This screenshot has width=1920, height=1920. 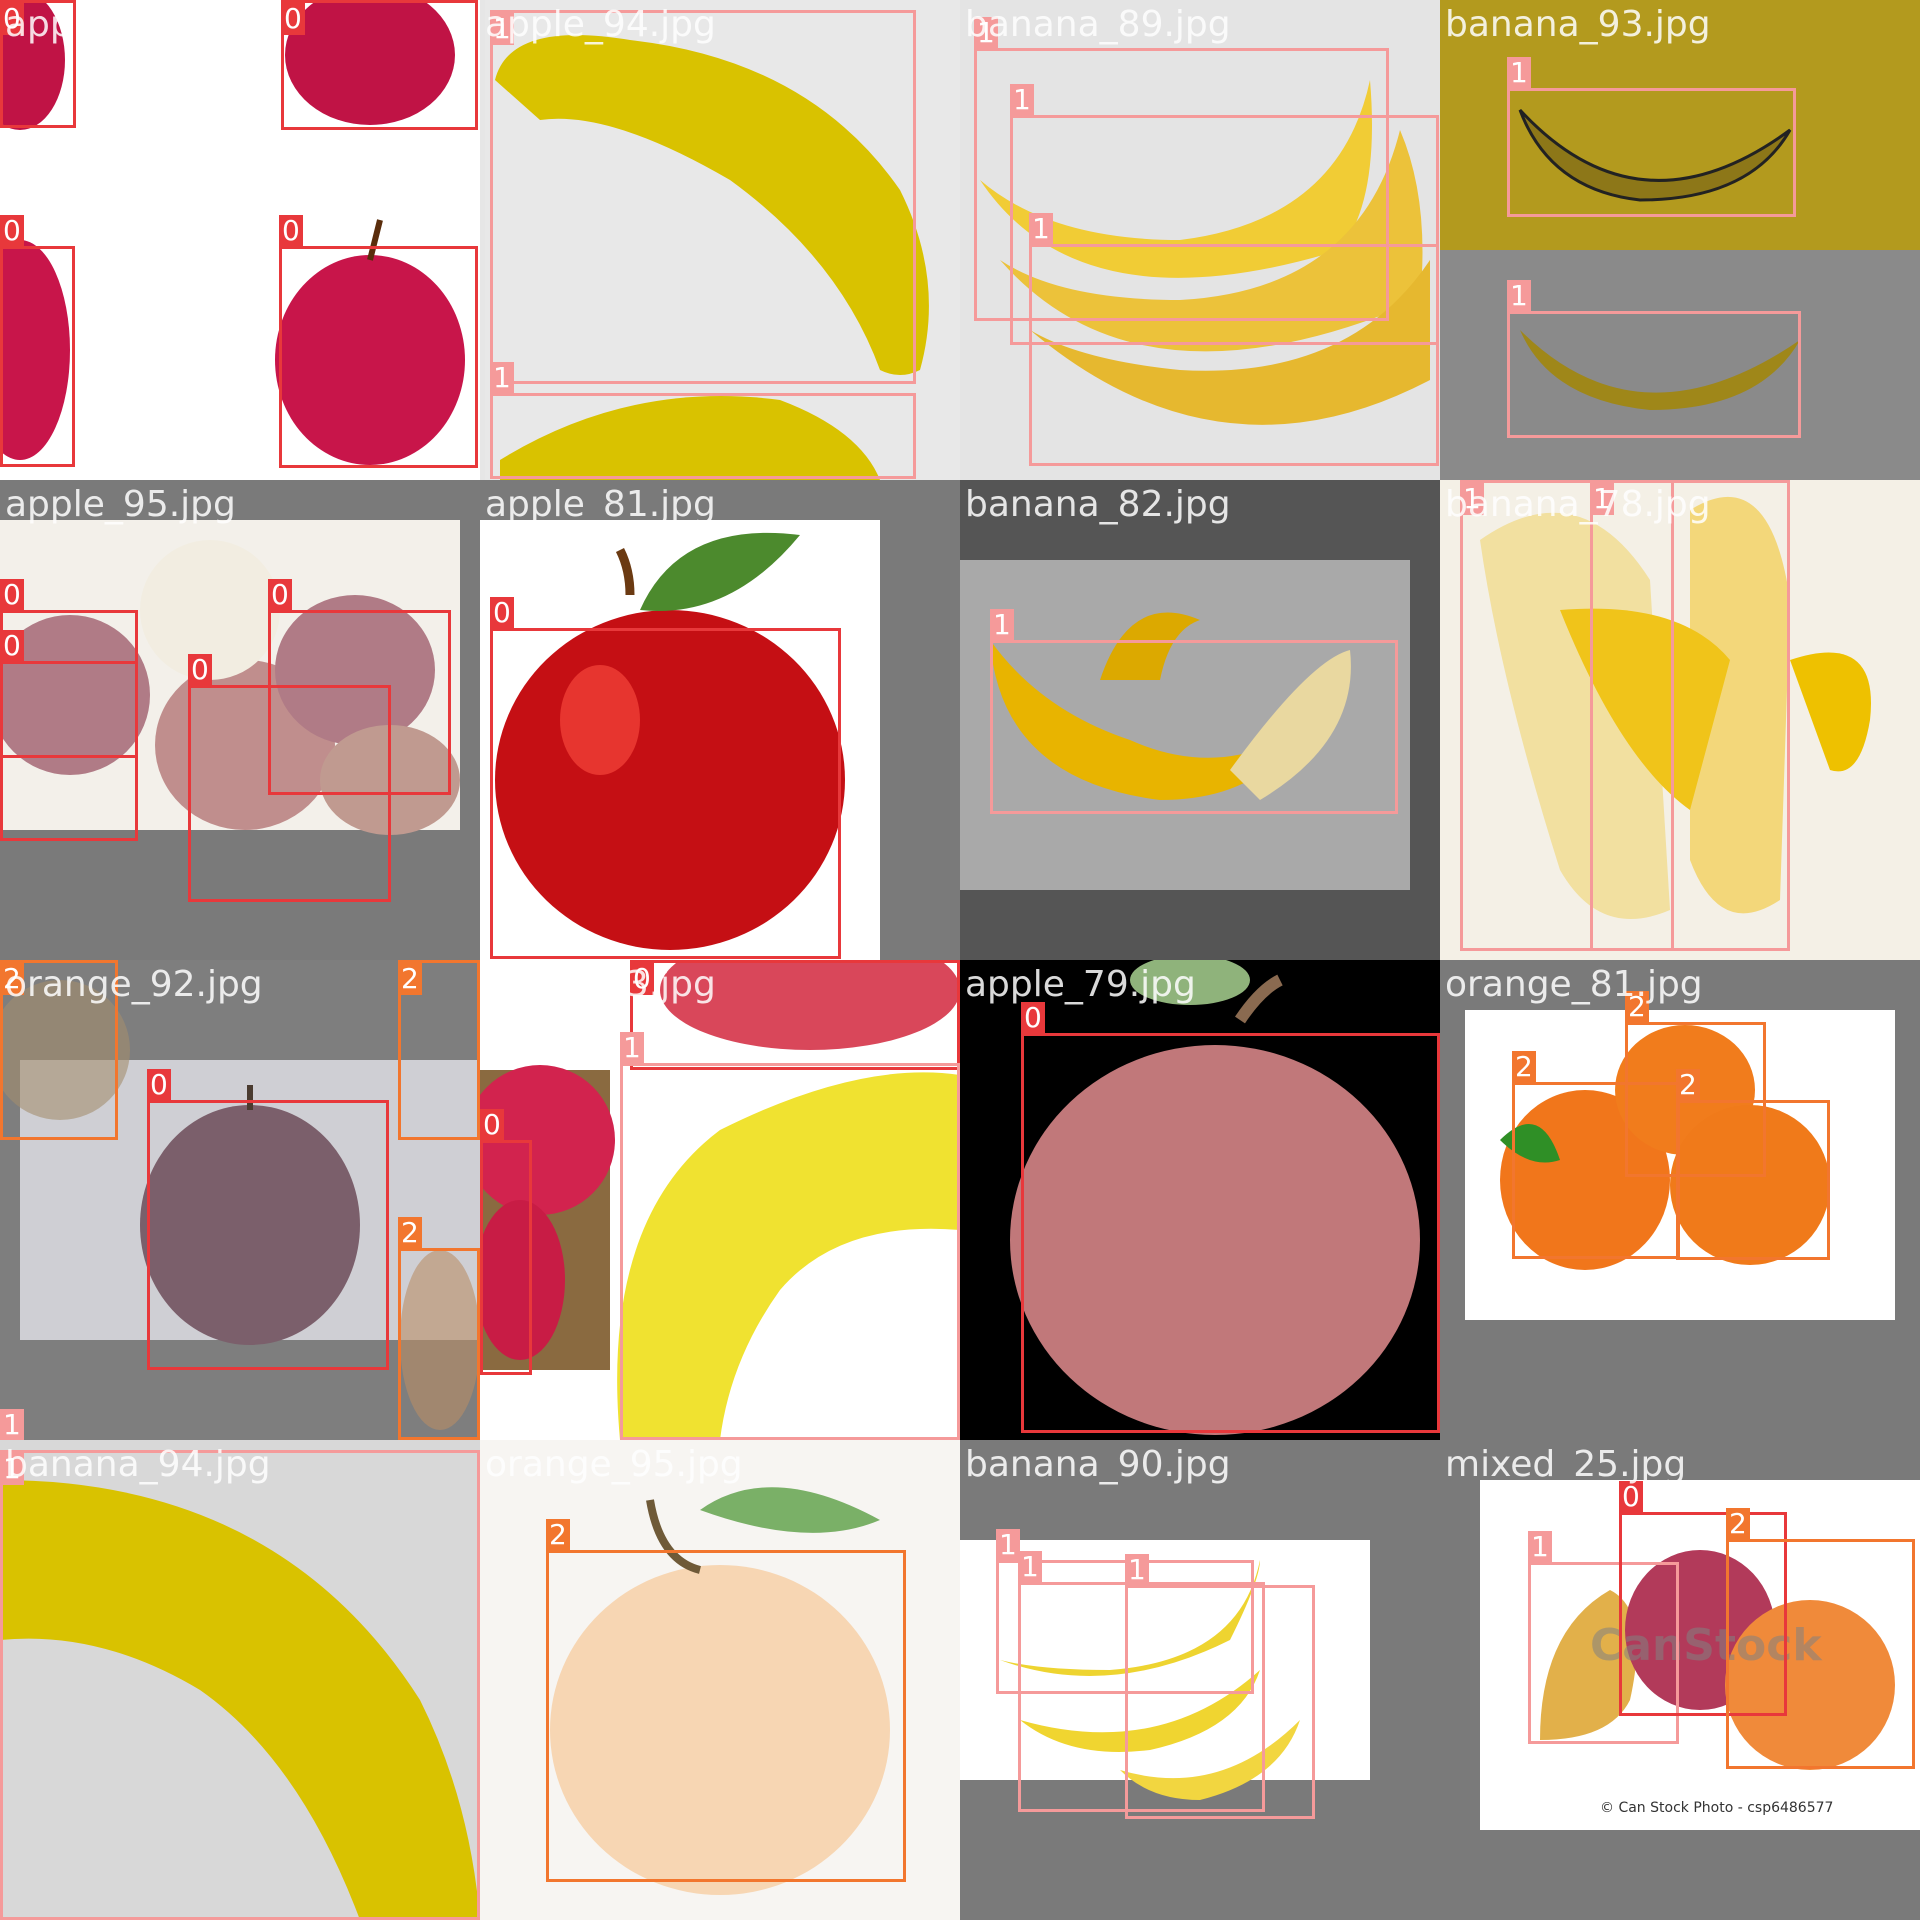 I want to click on image-tile: orange_95.jpg 2, so click(x=720, y=1680).